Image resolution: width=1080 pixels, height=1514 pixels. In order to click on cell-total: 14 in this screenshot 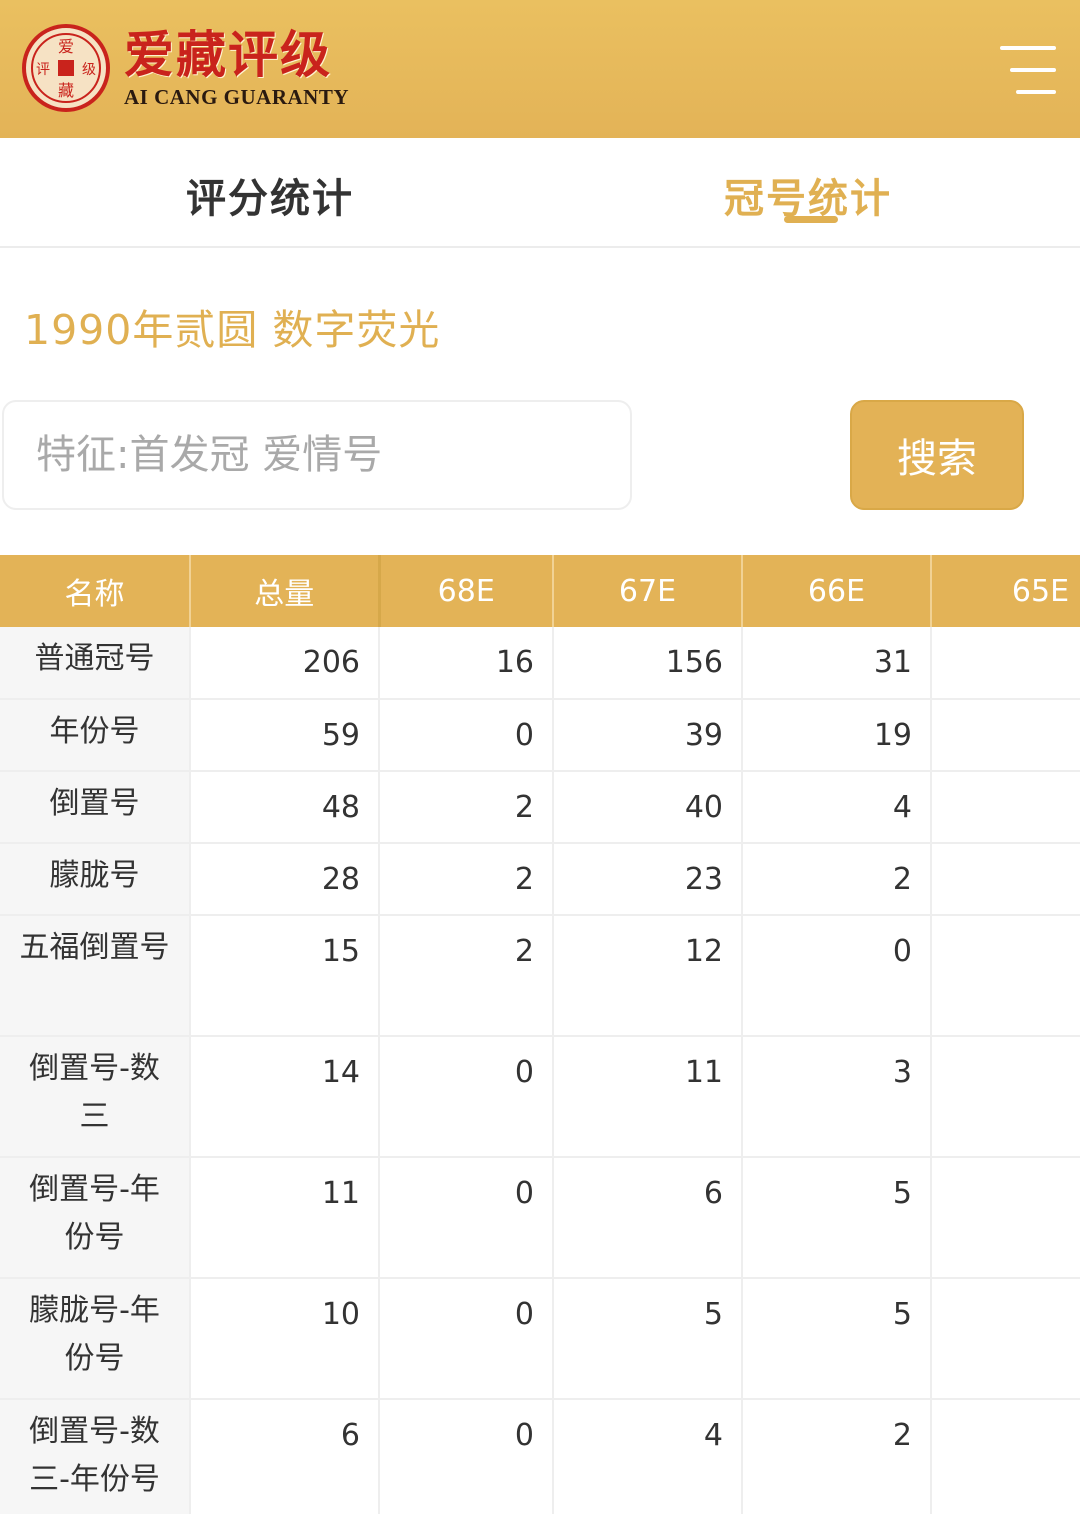, I will do `click(285, 1097)`.